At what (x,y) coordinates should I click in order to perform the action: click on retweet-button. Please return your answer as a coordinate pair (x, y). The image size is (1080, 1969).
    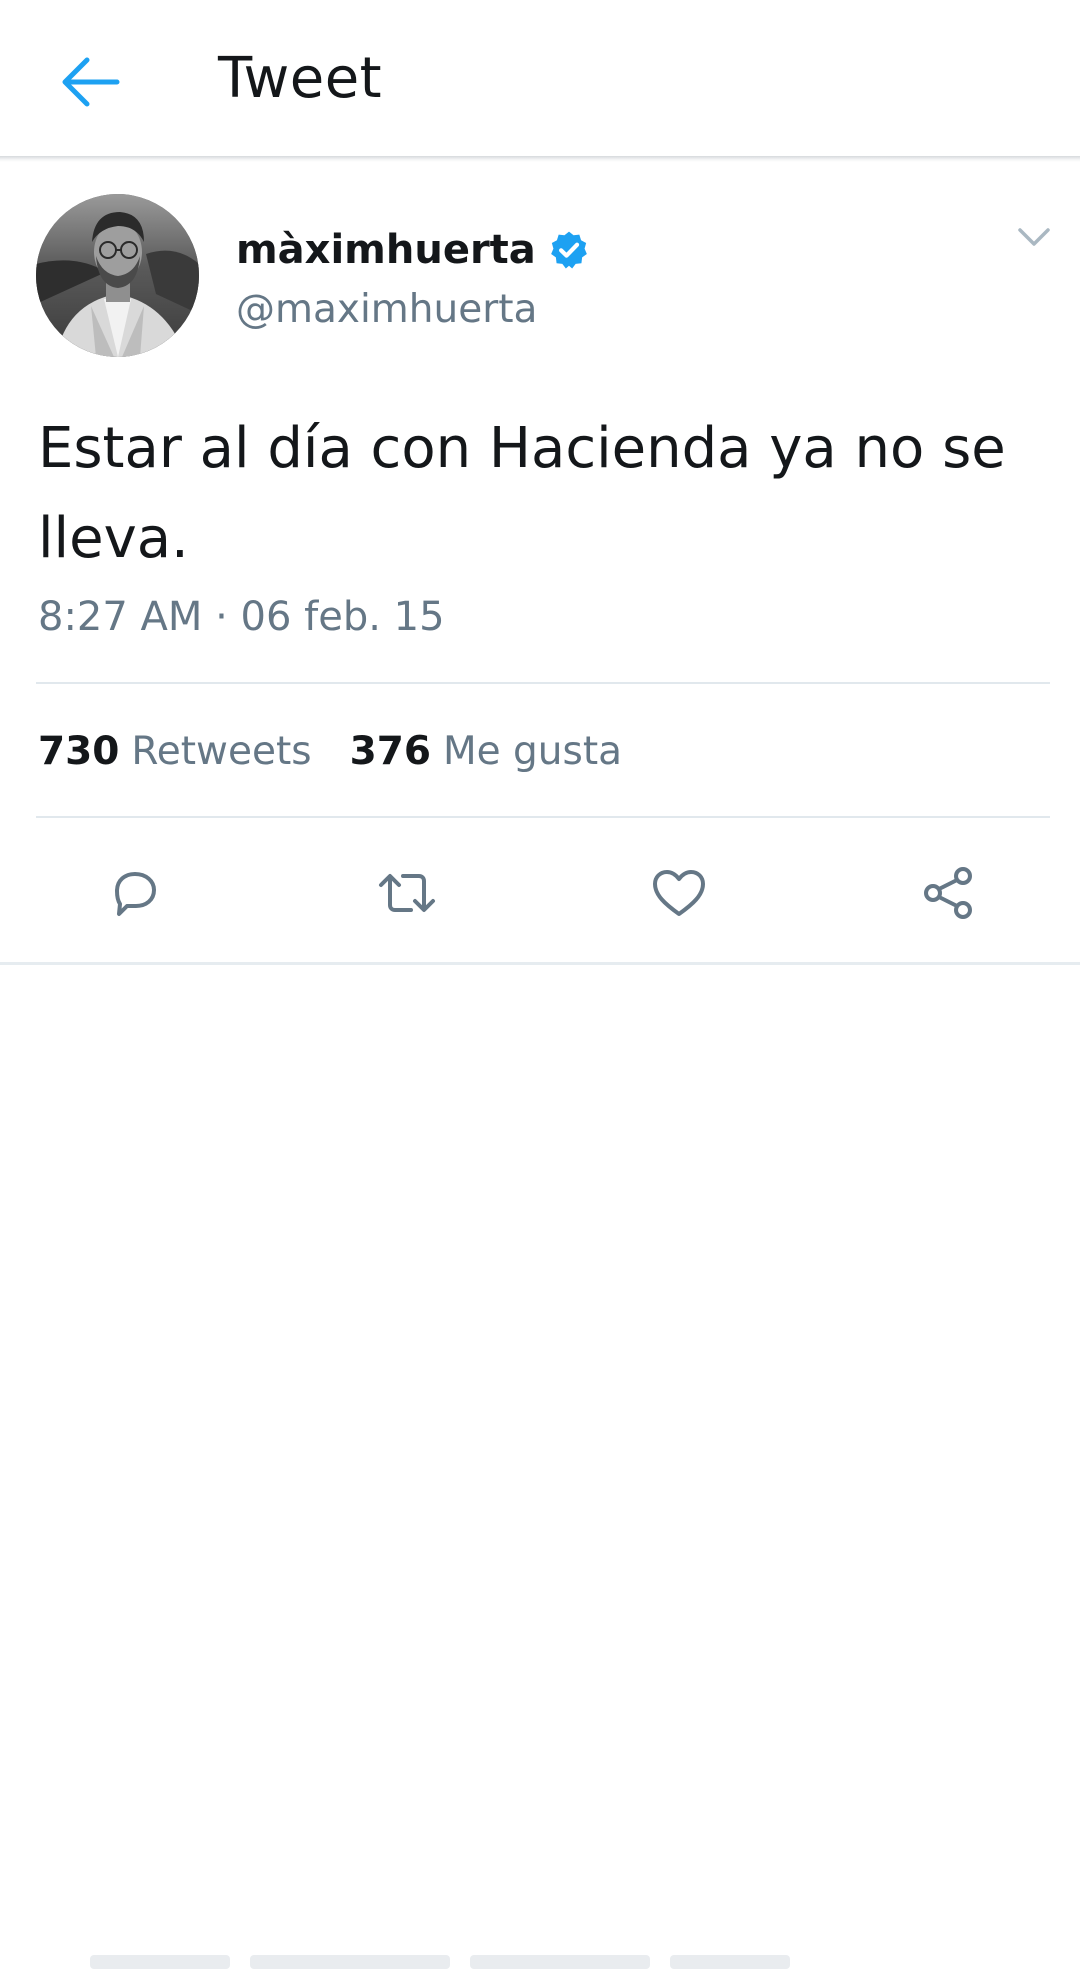
    Looking at the image, I should click on (407, 893).